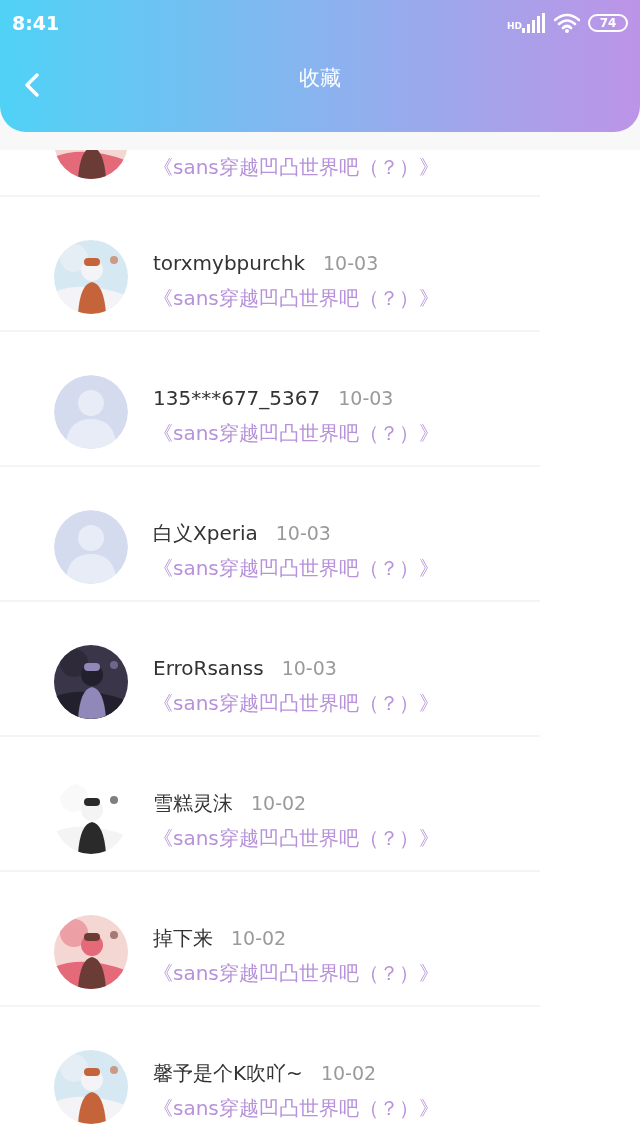 The width and height of the screenshot is (640, 1138). I want to click on user-name: 馨予是个K吹吖~, so click(228, 1073).